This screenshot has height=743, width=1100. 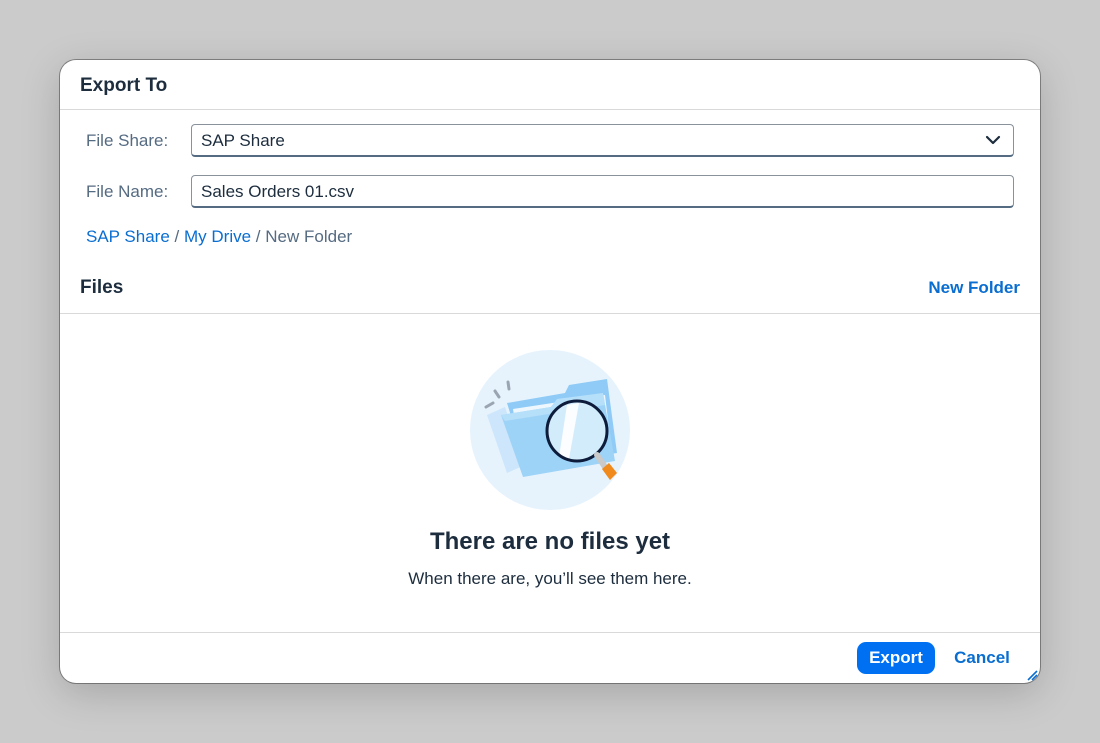 I want to click on files-toolbar: Files New Folder, so click(x=550, y=288).